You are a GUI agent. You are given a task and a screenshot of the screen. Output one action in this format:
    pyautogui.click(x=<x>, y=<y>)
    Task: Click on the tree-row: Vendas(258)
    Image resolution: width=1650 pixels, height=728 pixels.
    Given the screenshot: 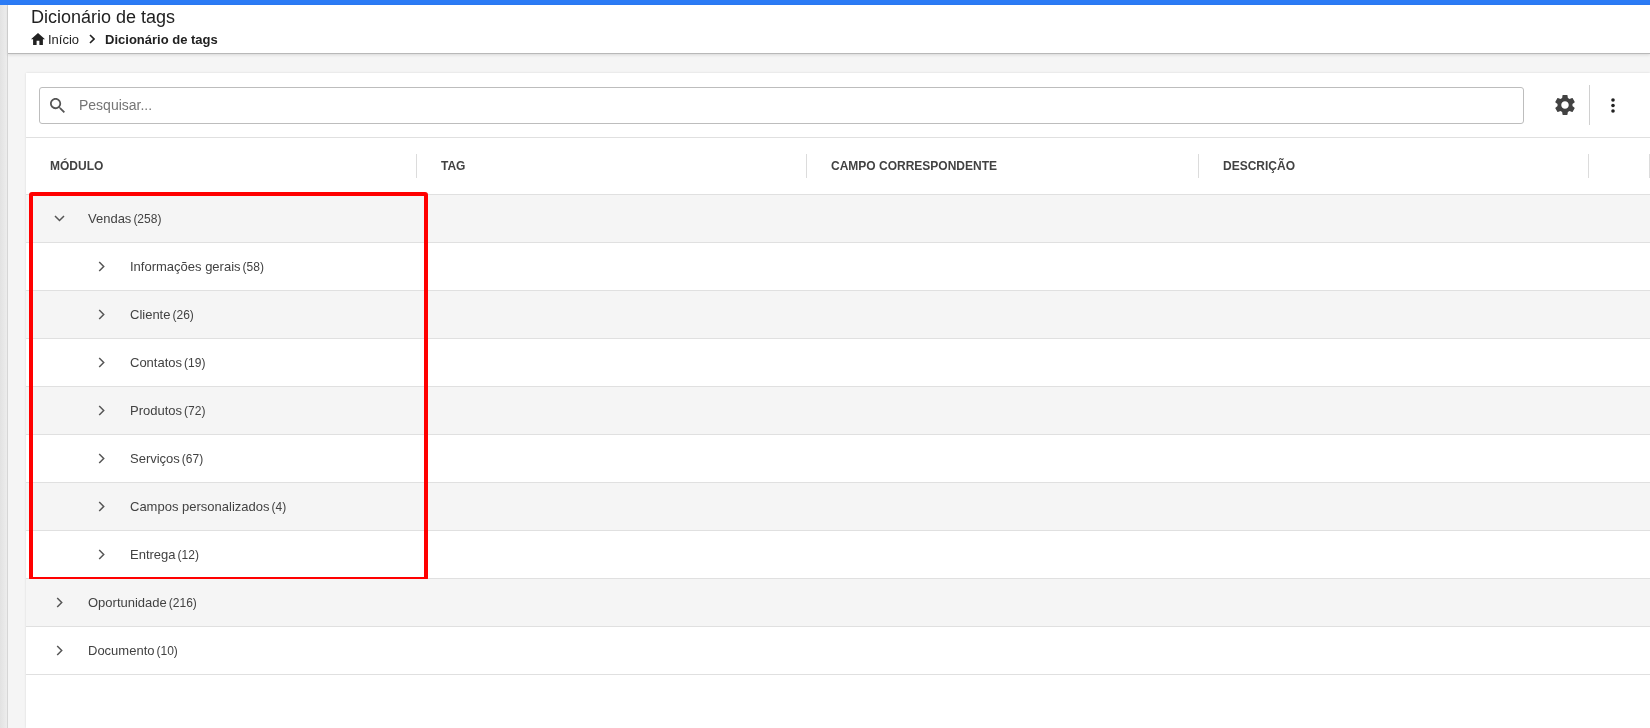 What is the action you would take?
    pyautogui.click(x=838, y=219)
    